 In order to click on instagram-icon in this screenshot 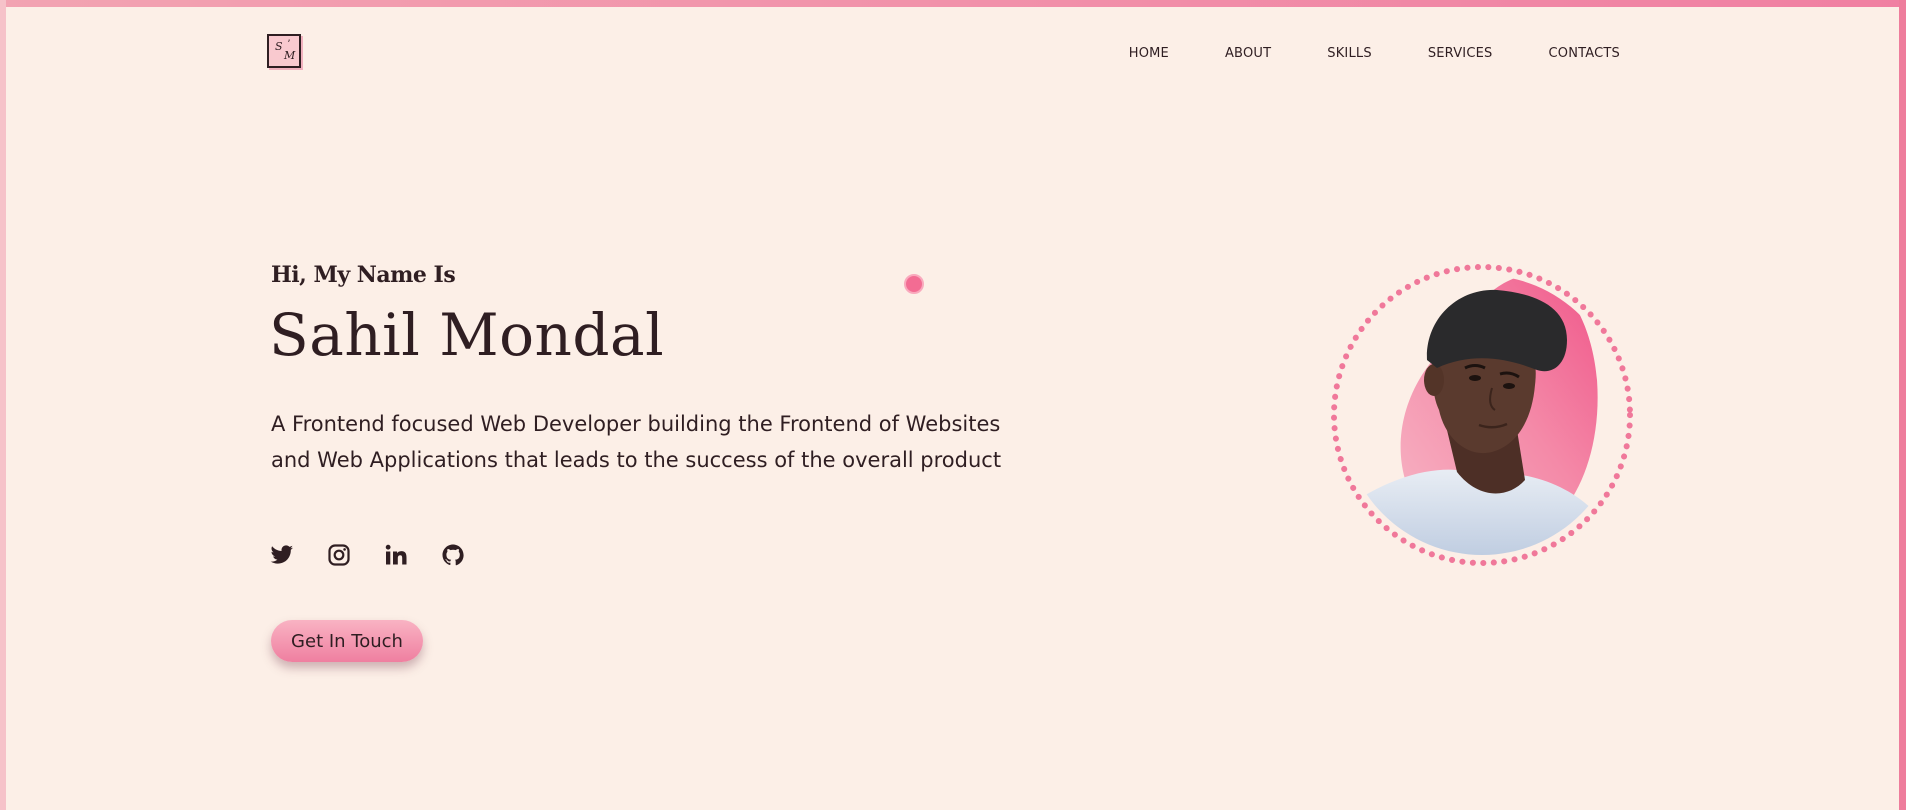, I will do `click(339, 555)`.